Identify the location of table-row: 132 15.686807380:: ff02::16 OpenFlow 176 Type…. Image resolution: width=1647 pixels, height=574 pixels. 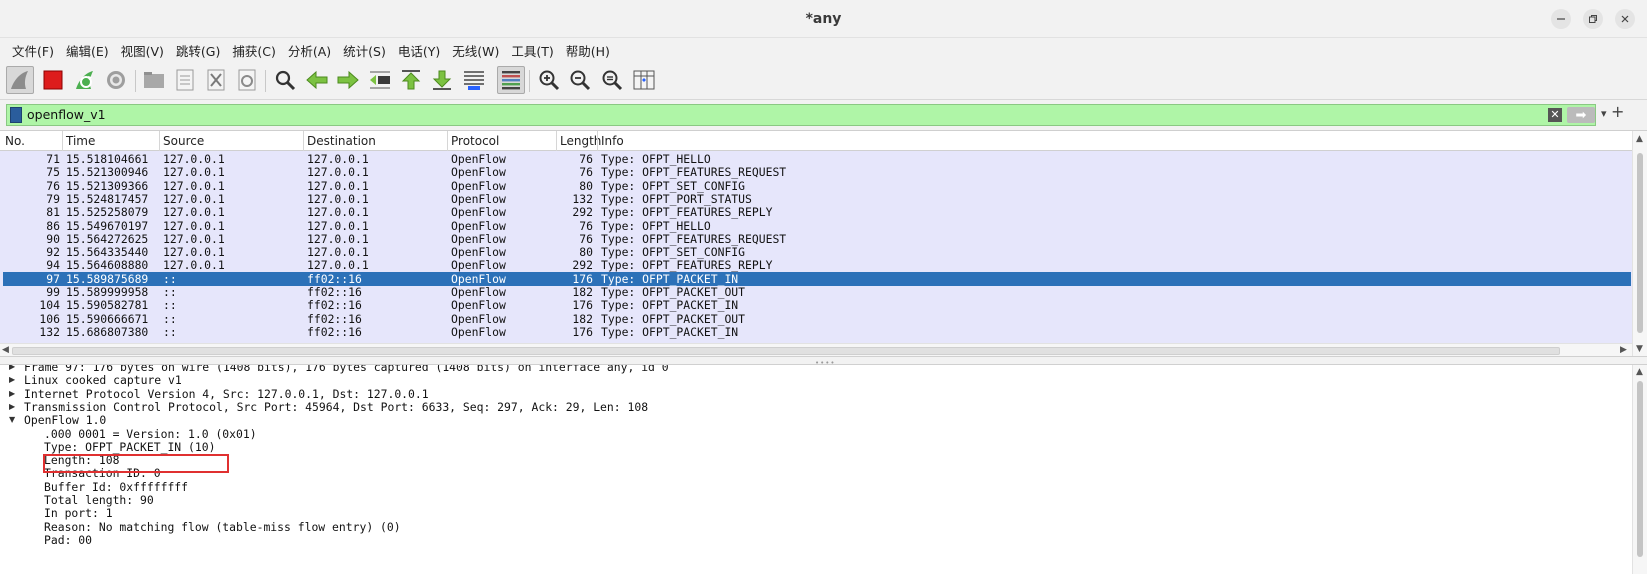
(817, 332).